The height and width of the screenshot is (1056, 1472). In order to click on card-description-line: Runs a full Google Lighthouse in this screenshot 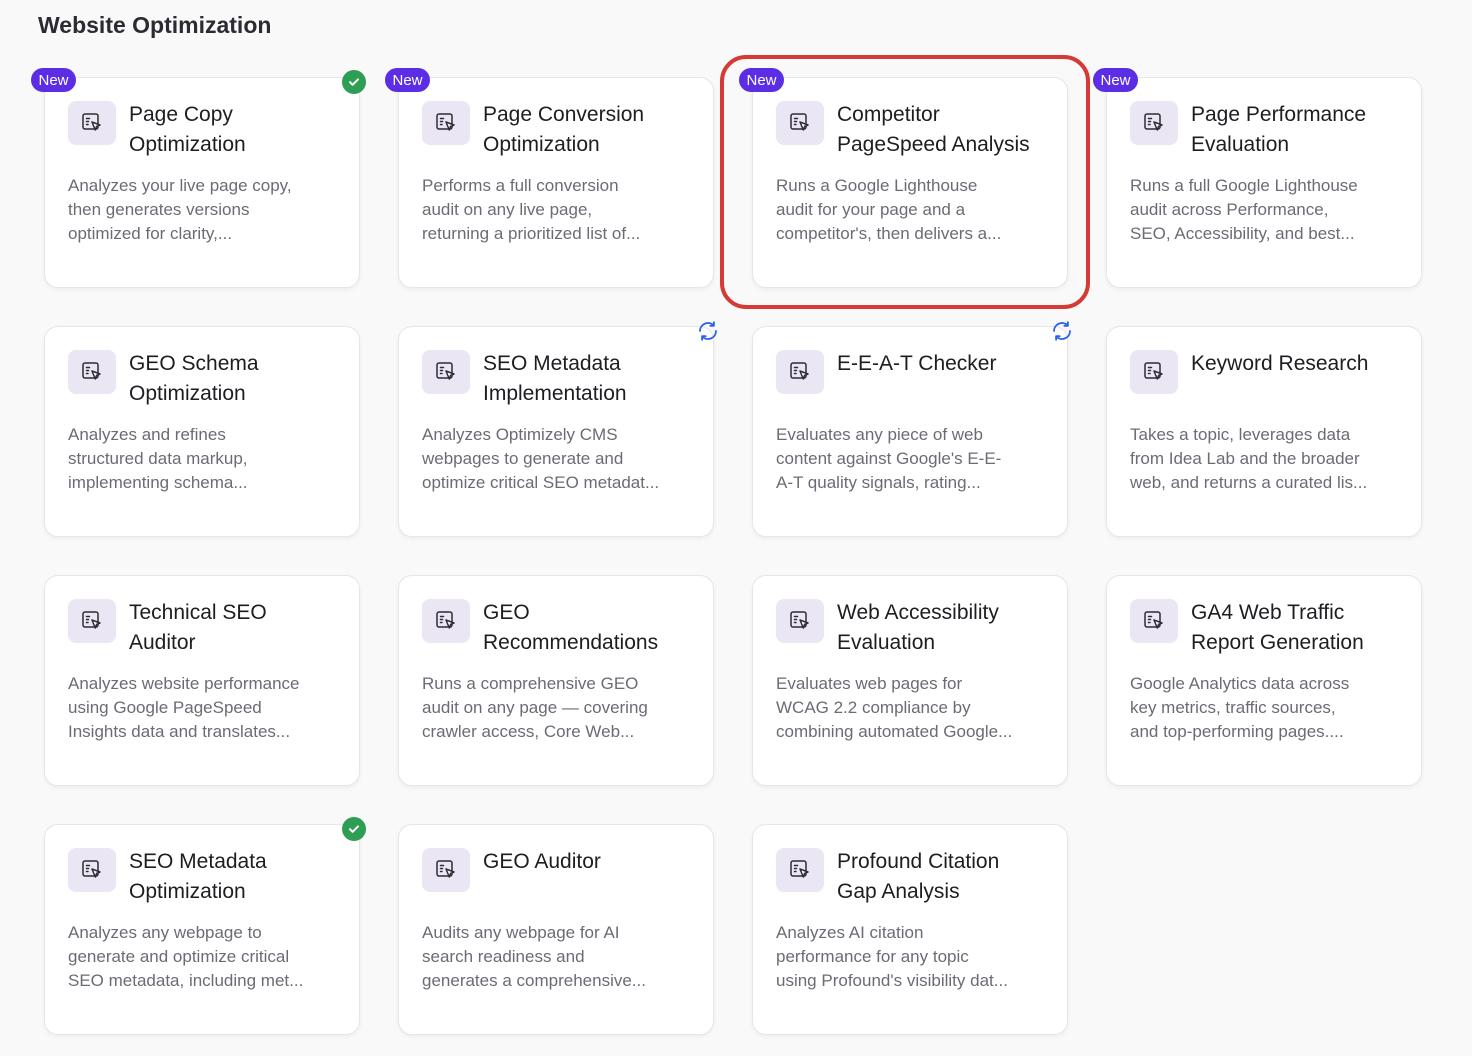, I will do `click(1244, 185)`.